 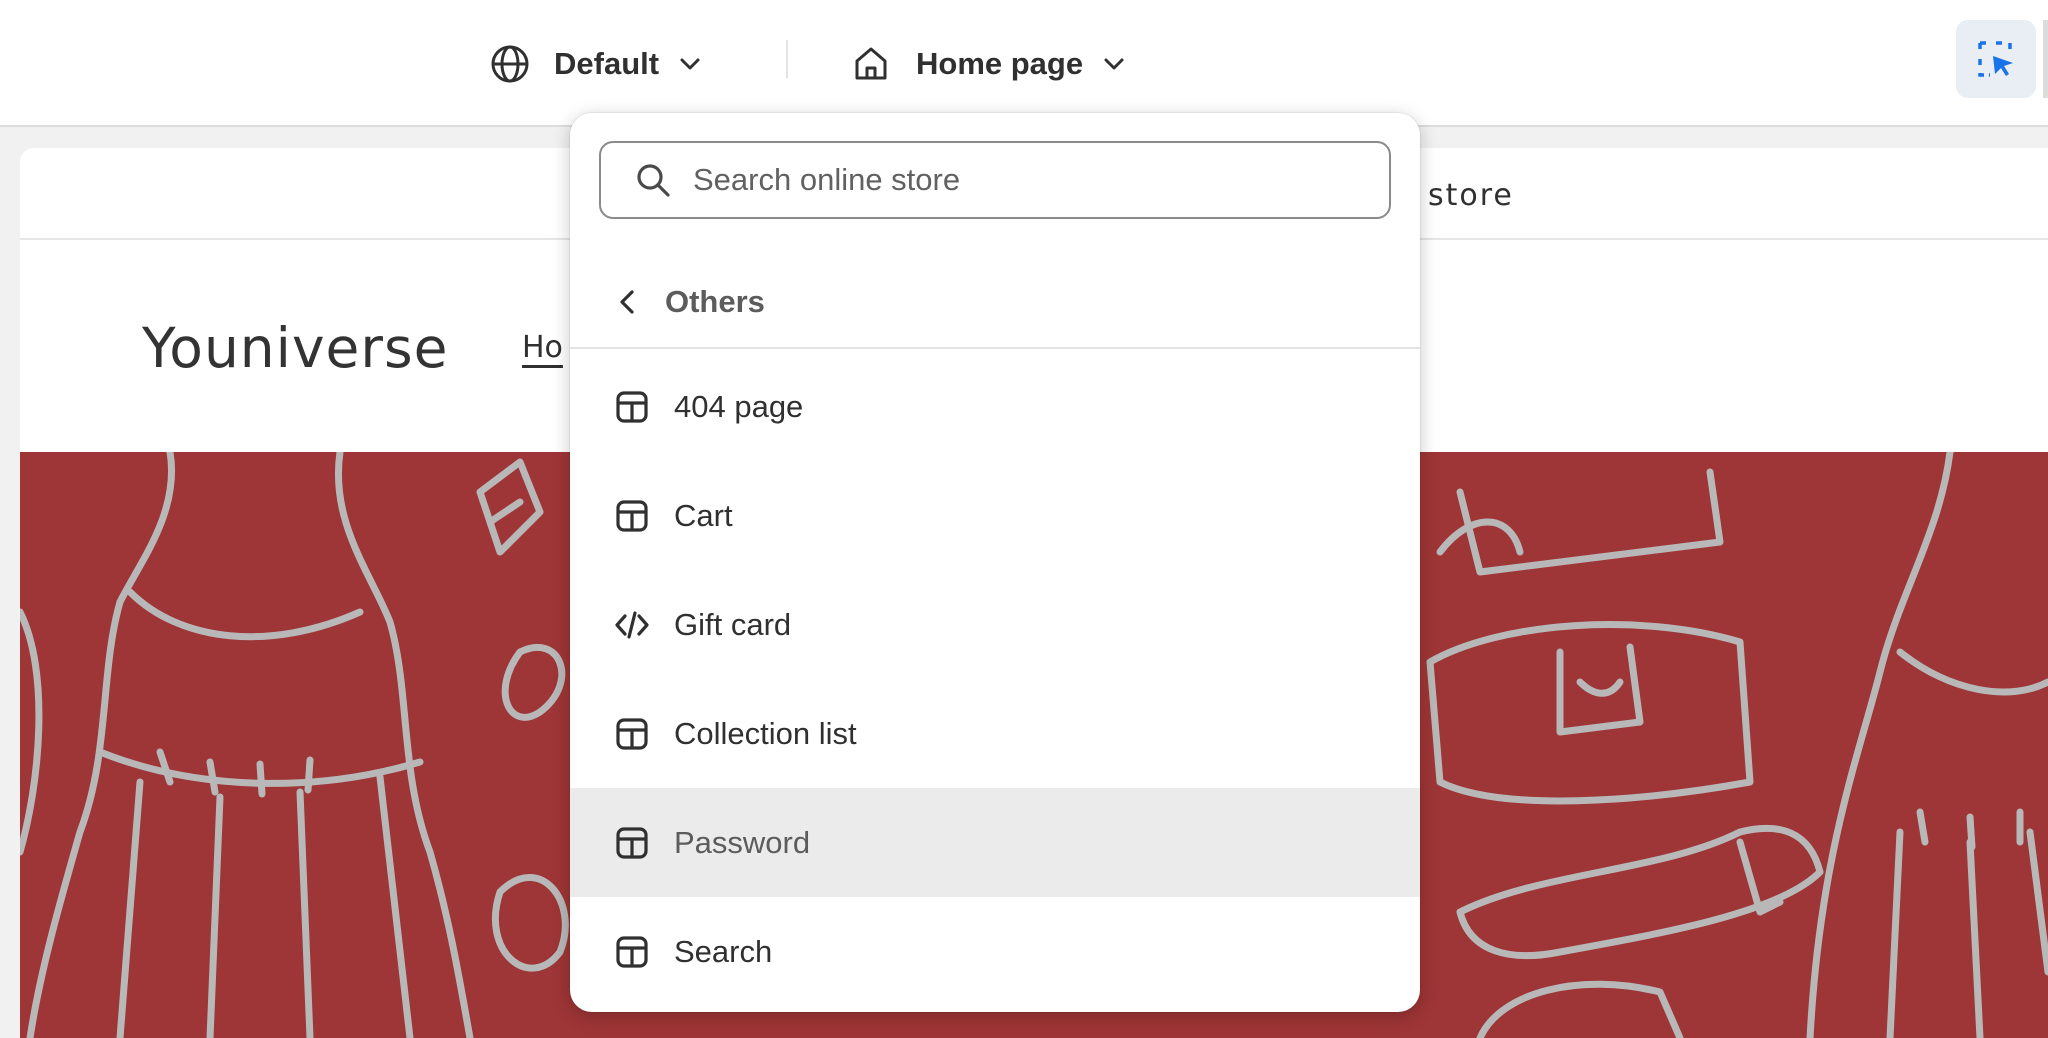 I want to click on search-input, so click(x=1033, y=180).